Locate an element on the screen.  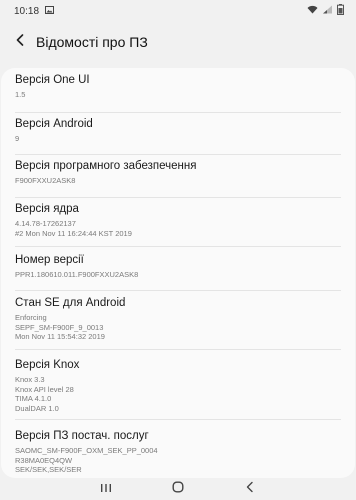
back-nav-button is located at coordinates (250, 489).